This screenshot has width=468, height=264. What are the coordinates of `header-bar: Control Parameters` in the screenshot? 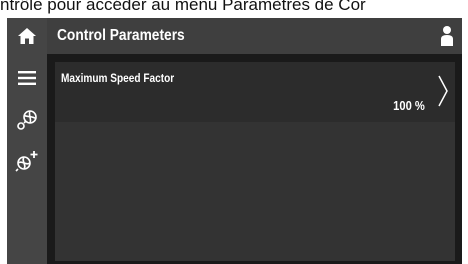 It's located at (254, 36).